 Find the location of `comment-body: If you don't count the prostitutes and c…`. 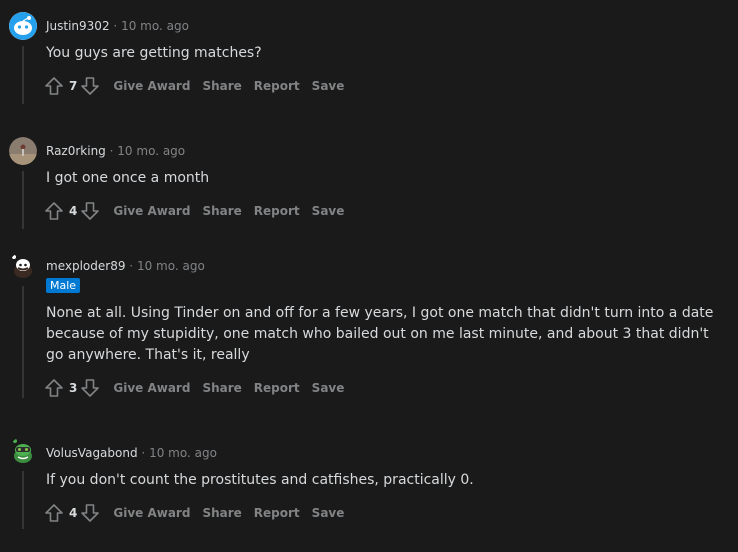

comment-body: If you don't count the prostitutes and c… is located at coordinates (260, 480).